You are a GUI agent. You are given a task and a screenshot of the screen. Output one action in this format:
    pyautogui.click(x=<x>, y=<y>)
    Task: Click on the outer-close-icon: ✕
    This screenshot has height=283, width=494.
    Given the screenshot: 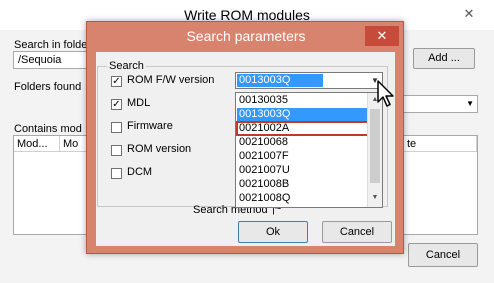 What is the action you would take?
    pyautogui.click(x=469, y=14)
    